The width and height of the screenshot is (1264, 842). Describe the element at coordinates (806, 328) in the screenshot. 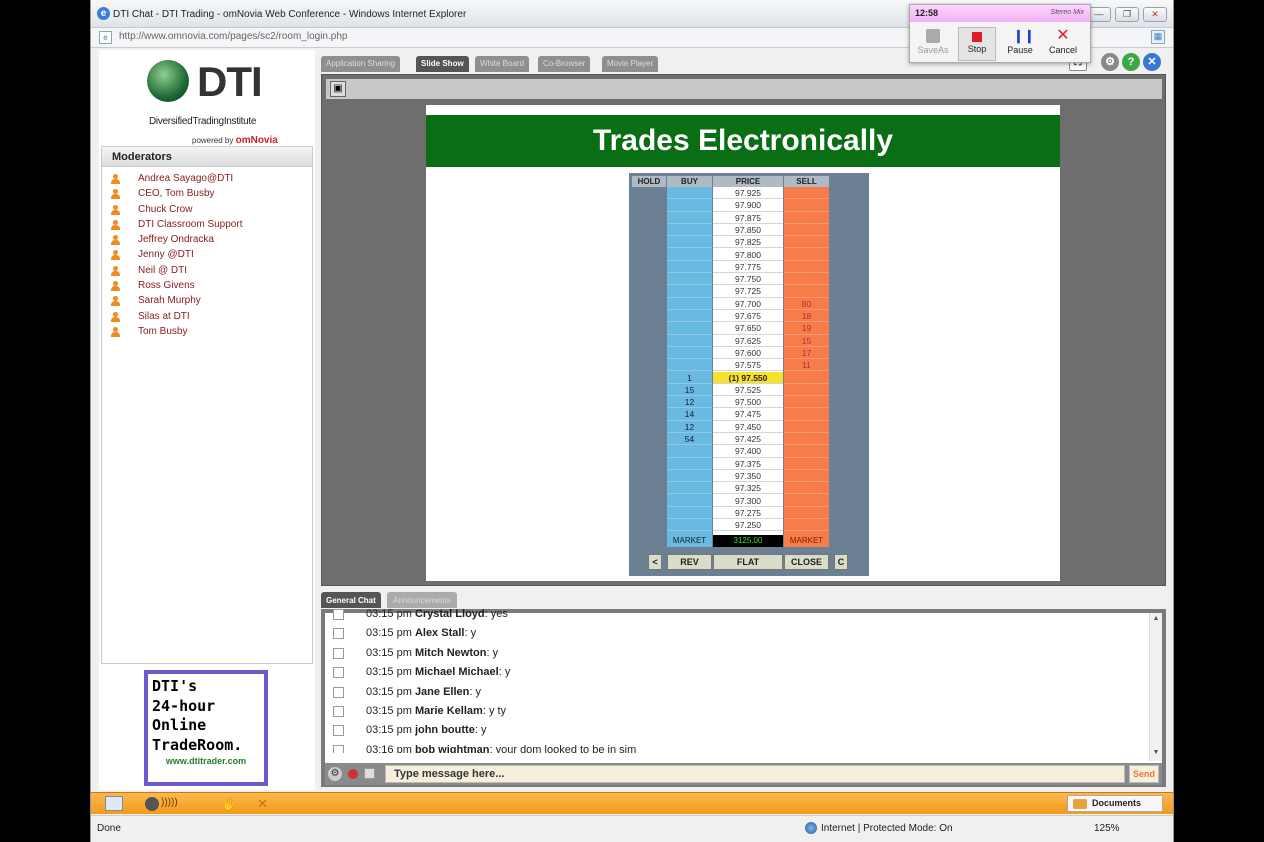

I see `sell-cell: 19` at that location.